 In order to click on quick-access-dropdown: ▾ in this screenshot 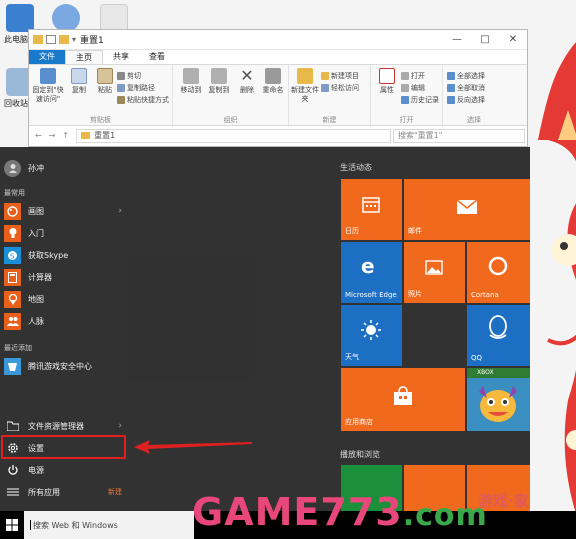, I will do `click(74, 39)`.